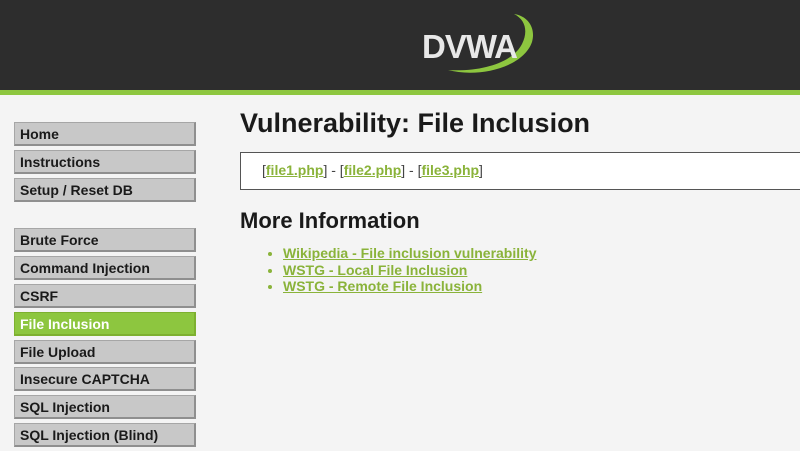 The width and height of the screenshot is (800, 451). Describe the element at coordinates (105, 323) in the screenshot. I see `menu-item-file-inclusion: File Inclusion` at that location.